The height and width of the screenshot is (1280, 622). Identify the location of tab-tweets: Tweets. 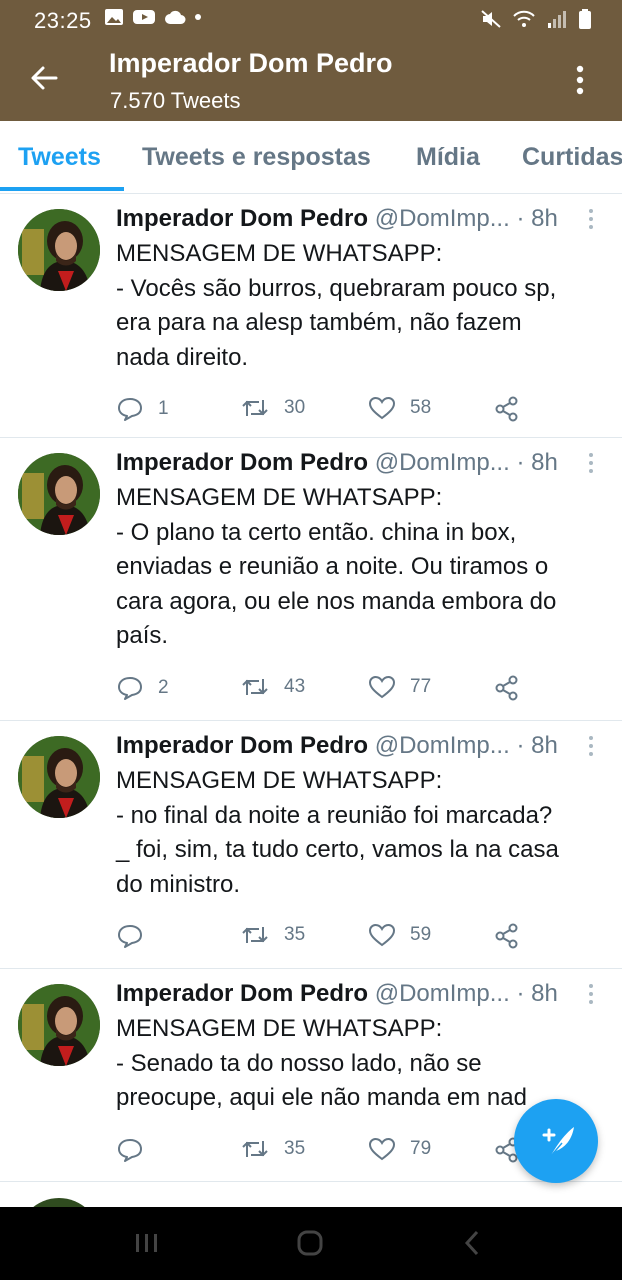
(59, 157).